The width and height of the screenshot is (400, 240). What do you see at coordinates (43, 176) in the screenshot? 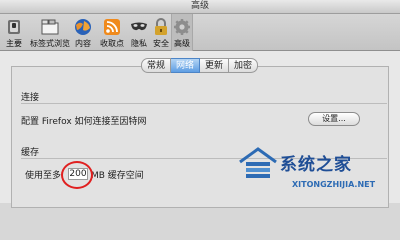
I see `cache-prefix-label: 使用至多` at bounding box center [43, 176].